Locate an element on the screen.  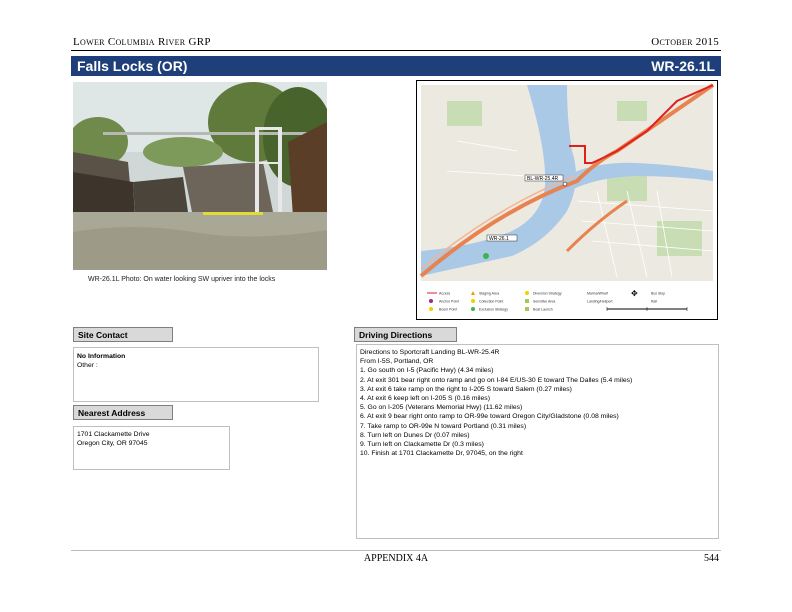
legend-sensitive: Sensitive Area is located at coordinates (544, 302).